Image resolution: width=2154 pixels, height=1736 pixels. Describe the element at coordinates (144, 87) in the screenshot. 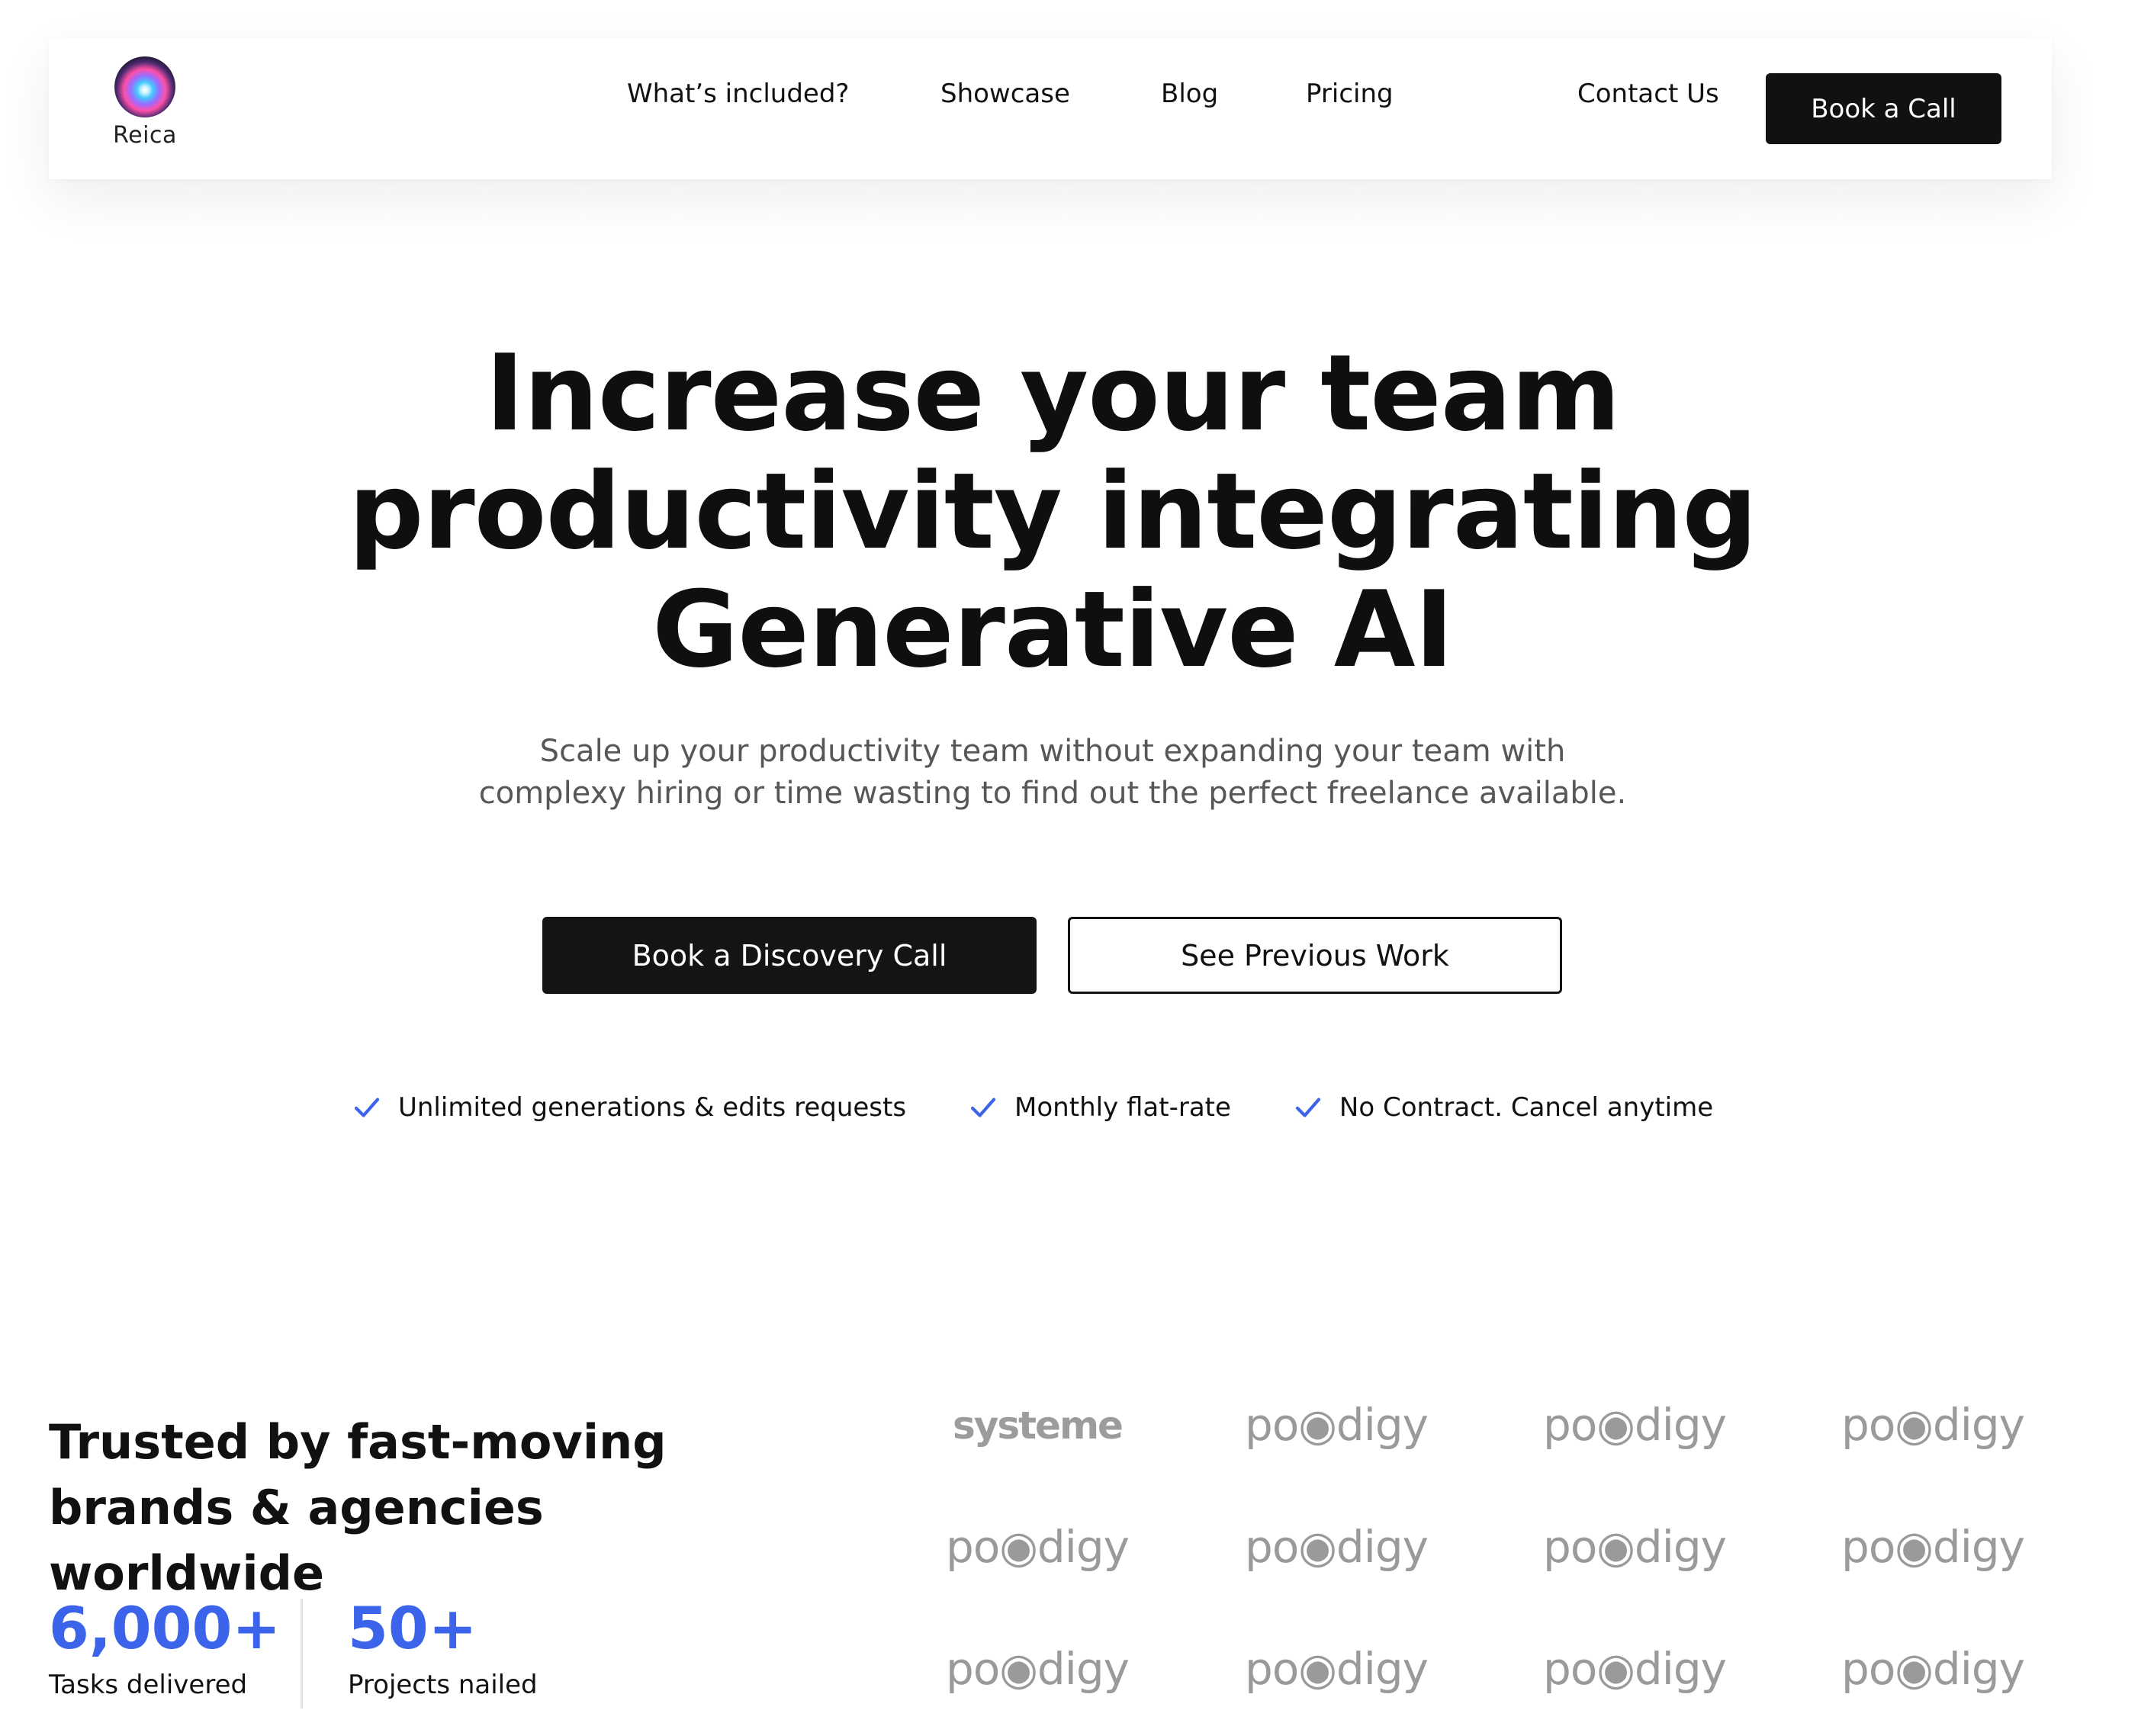

I see `brand-logo-icon` at that location.